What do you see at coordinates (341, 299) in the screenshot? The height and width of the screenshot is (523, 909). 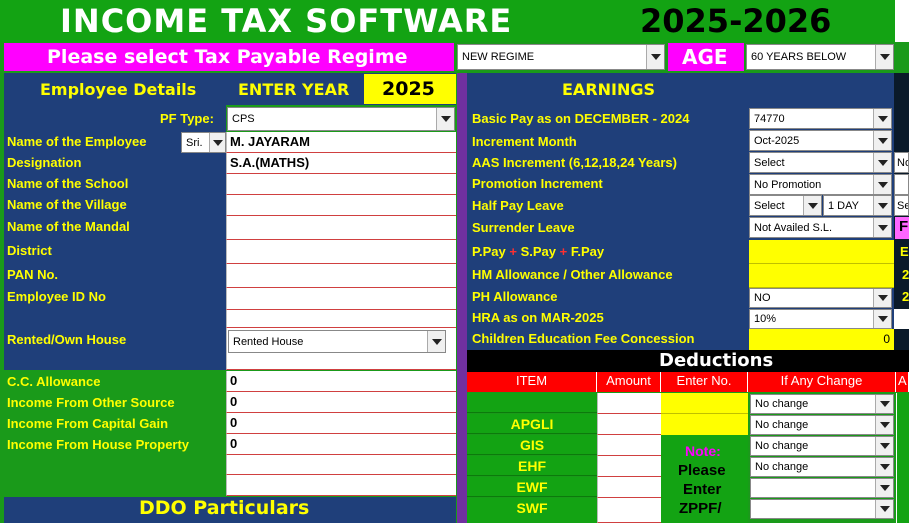 I see `employee-id-input` at bounding box center [341, 299].